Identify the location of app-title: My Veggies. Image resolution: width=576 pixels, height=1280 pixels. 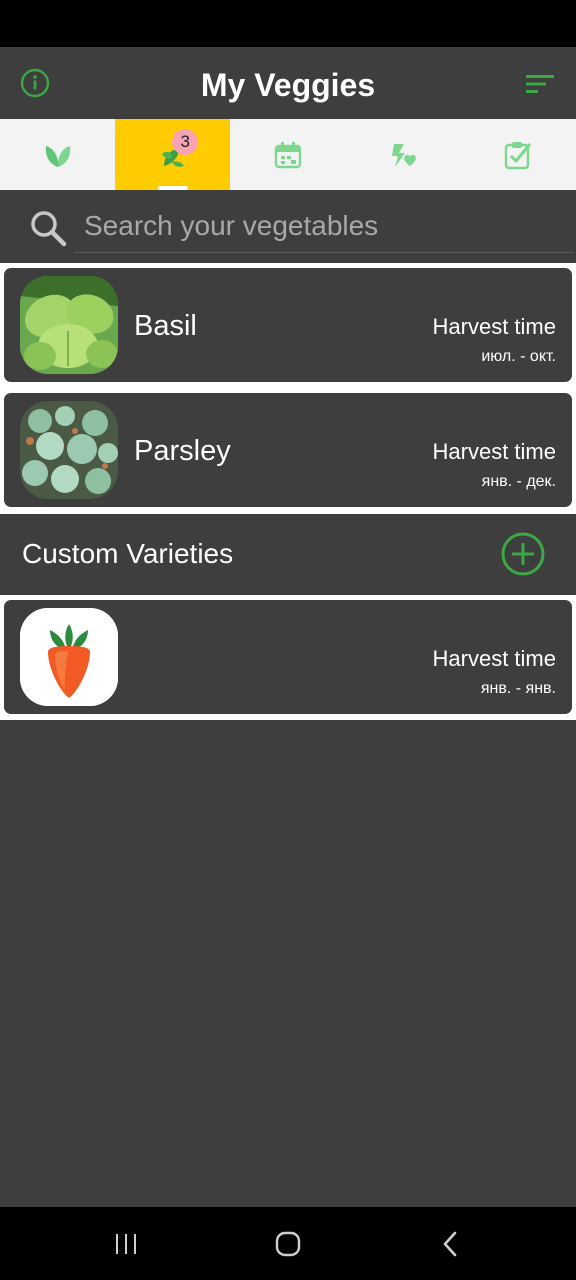
(288, 85).